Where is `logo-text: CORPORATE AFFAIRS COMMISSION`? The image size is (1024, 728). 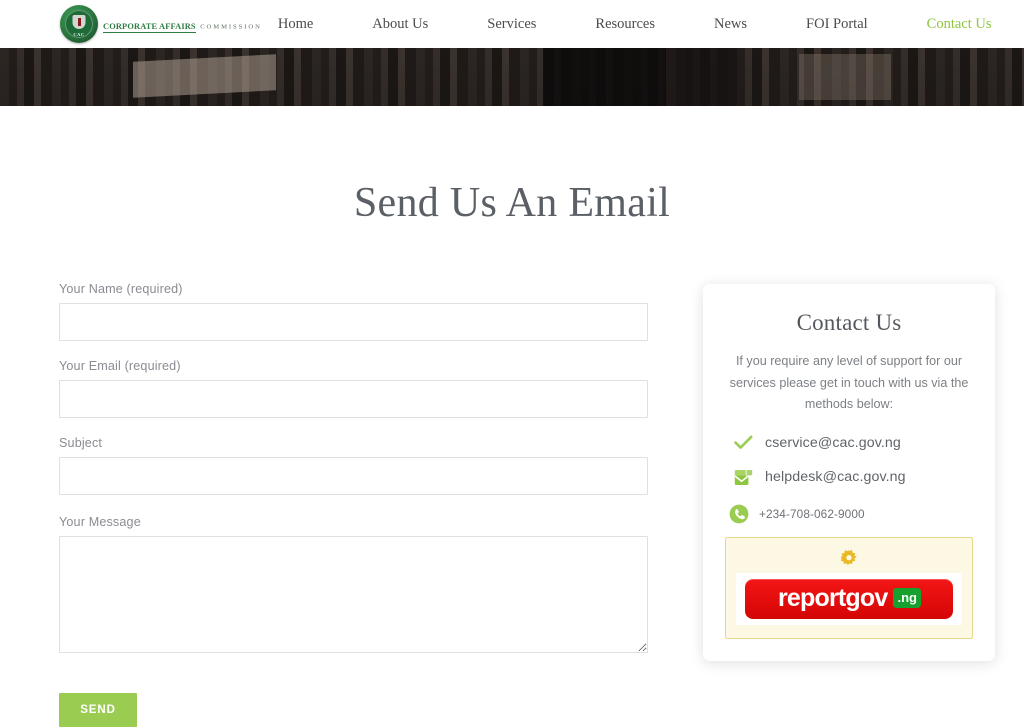
logo-text: CORPORATE AFFAIRS COMMISSION is located at coordinates (182, 24).